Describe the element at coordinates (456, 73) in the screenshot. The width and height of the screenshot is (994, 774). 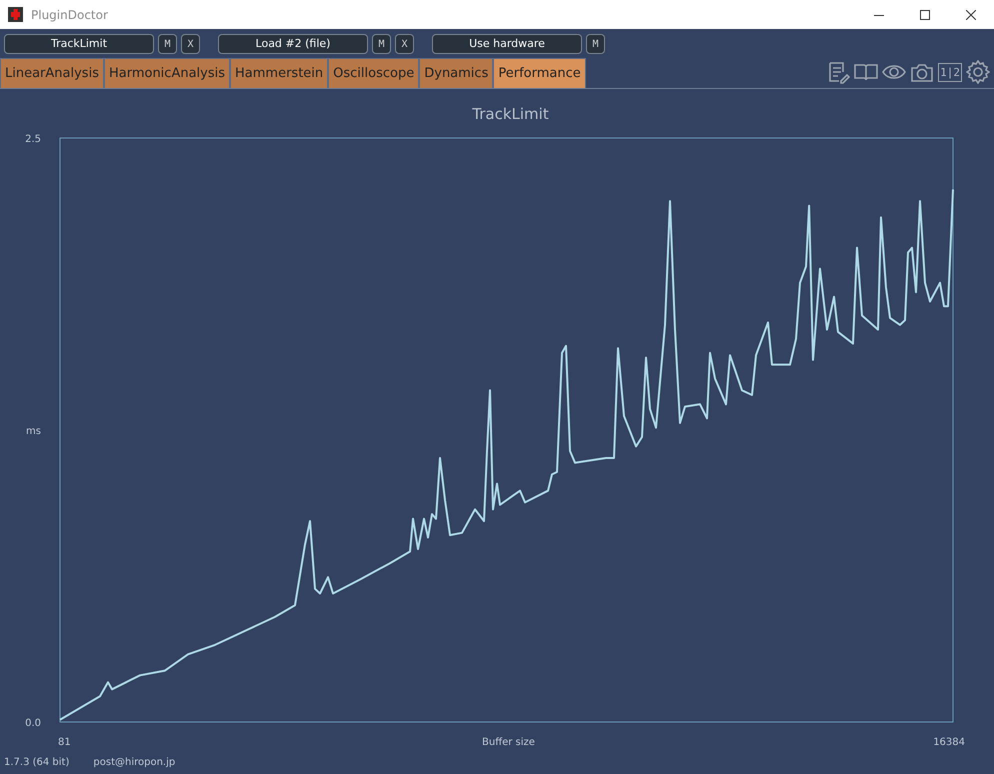
I see `tab: Dynamics` at that location.